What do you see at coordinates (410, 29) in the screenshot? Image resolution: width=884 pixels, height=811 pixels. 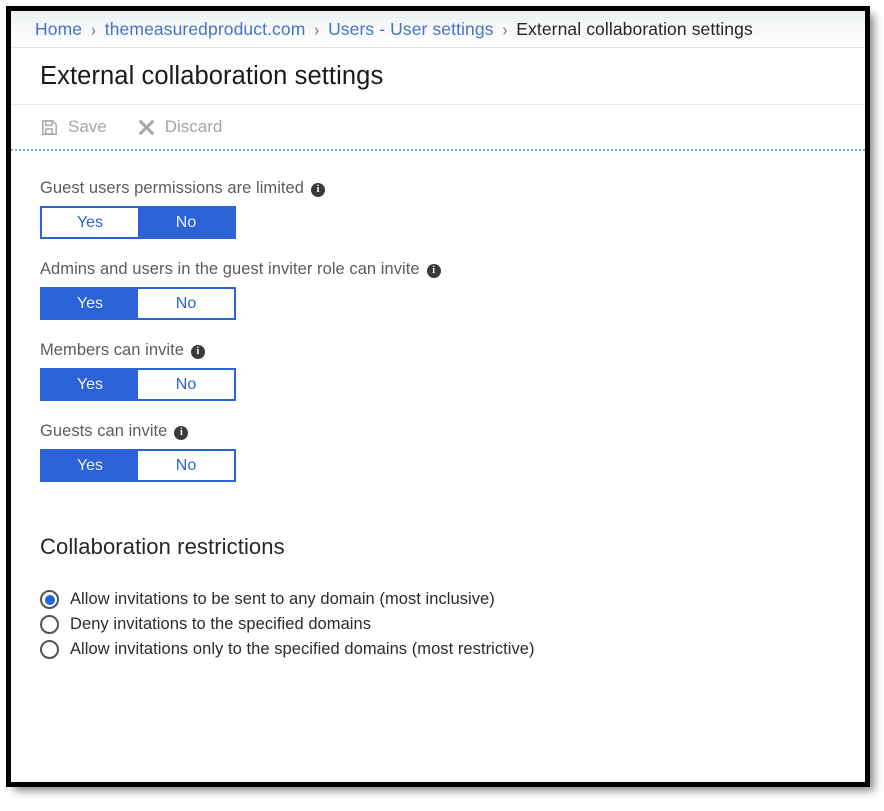 I see `breadcrumb-item-user-settings: Users - User settings` at bounding box center [410, 29].